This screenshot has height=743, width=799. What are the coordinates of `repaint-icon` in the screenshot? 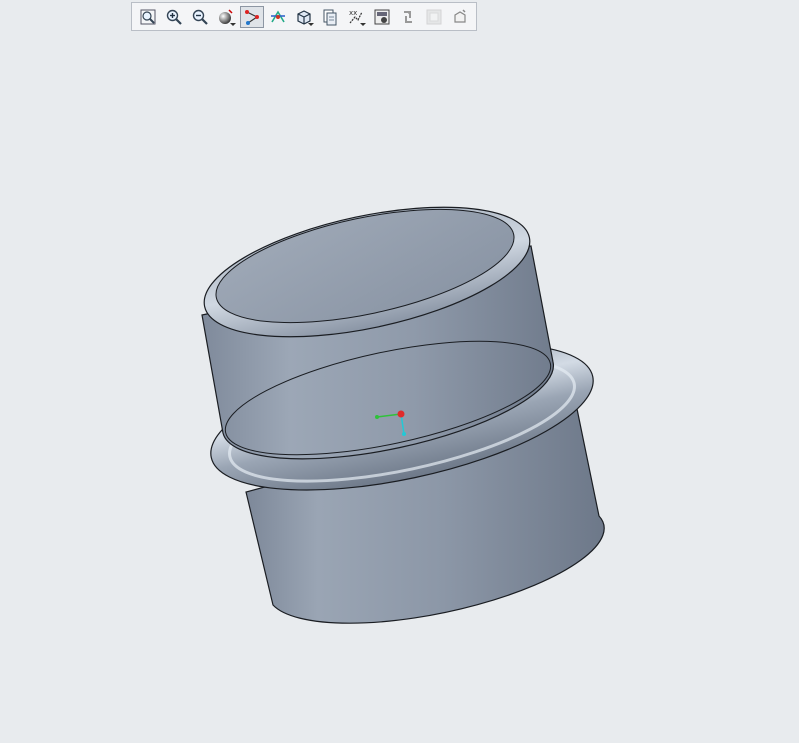 It's located at (460, 15).